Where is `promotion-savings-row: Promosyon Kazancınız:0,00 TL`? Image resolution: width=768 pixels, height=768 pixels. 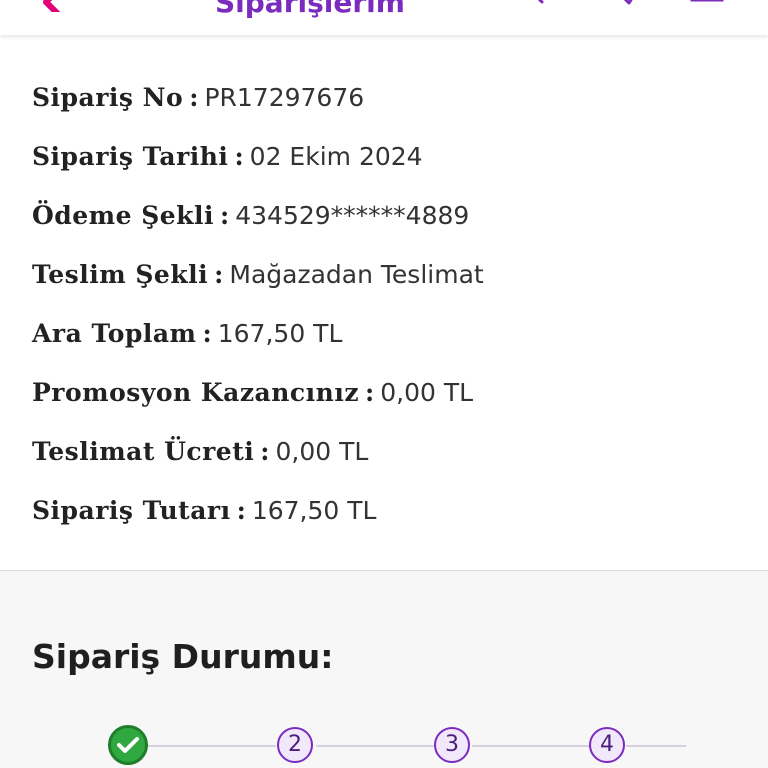
promotion-savings-row: Promosyon Kazancınız:0,00 TL is located at coordinates (252, 393).